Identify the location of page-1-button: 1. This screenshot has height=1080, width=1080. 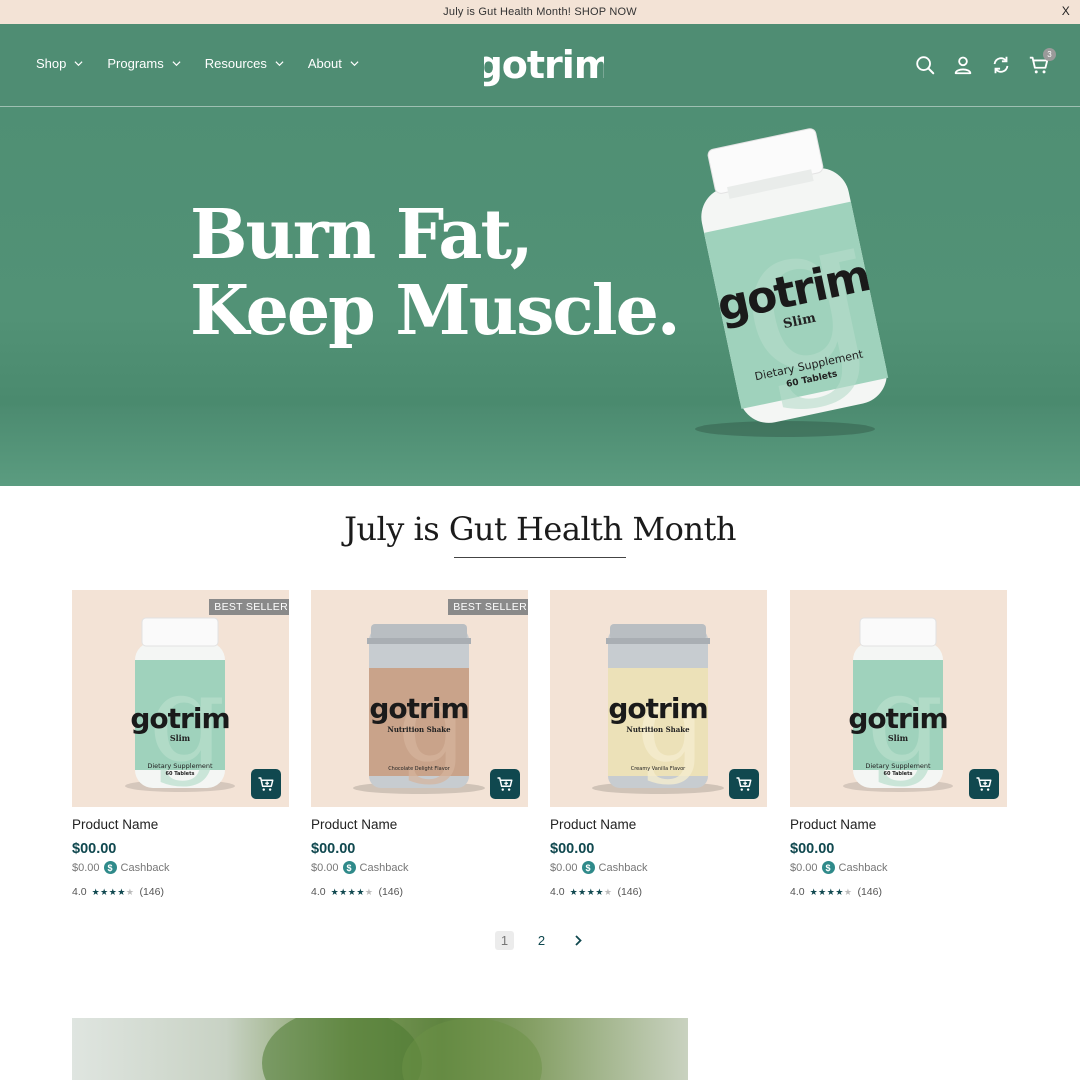
(504, 940).